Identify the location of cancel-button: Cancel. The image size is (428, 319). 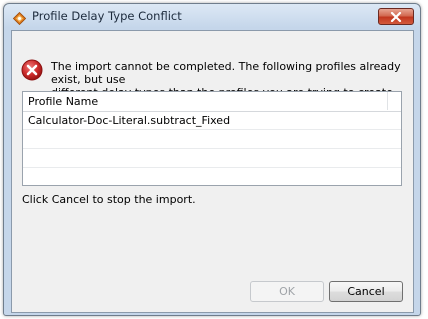
(366, 291).